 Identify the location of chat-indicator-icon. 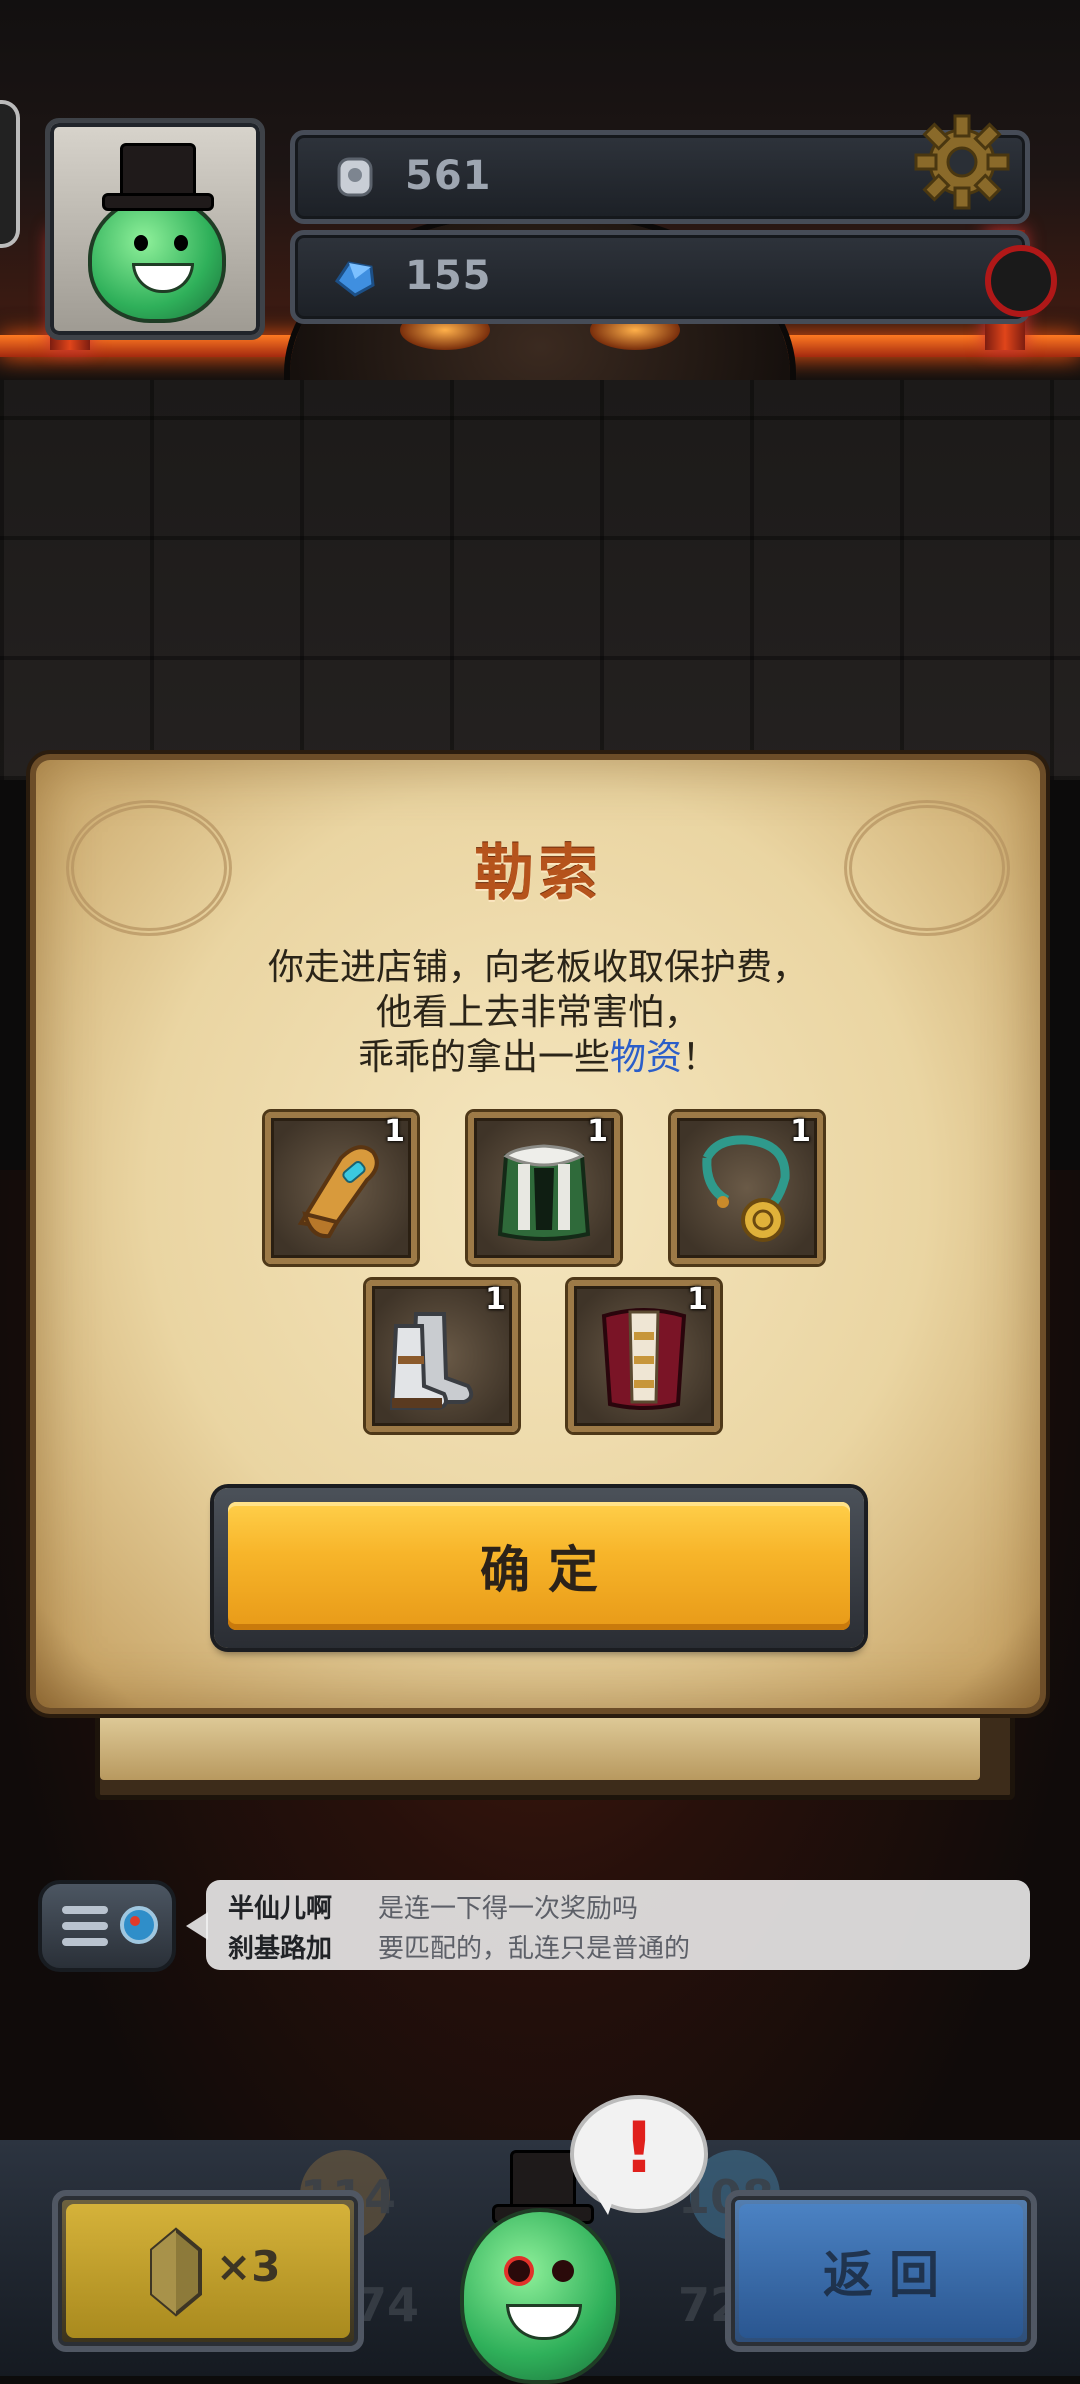
(139, 1925).